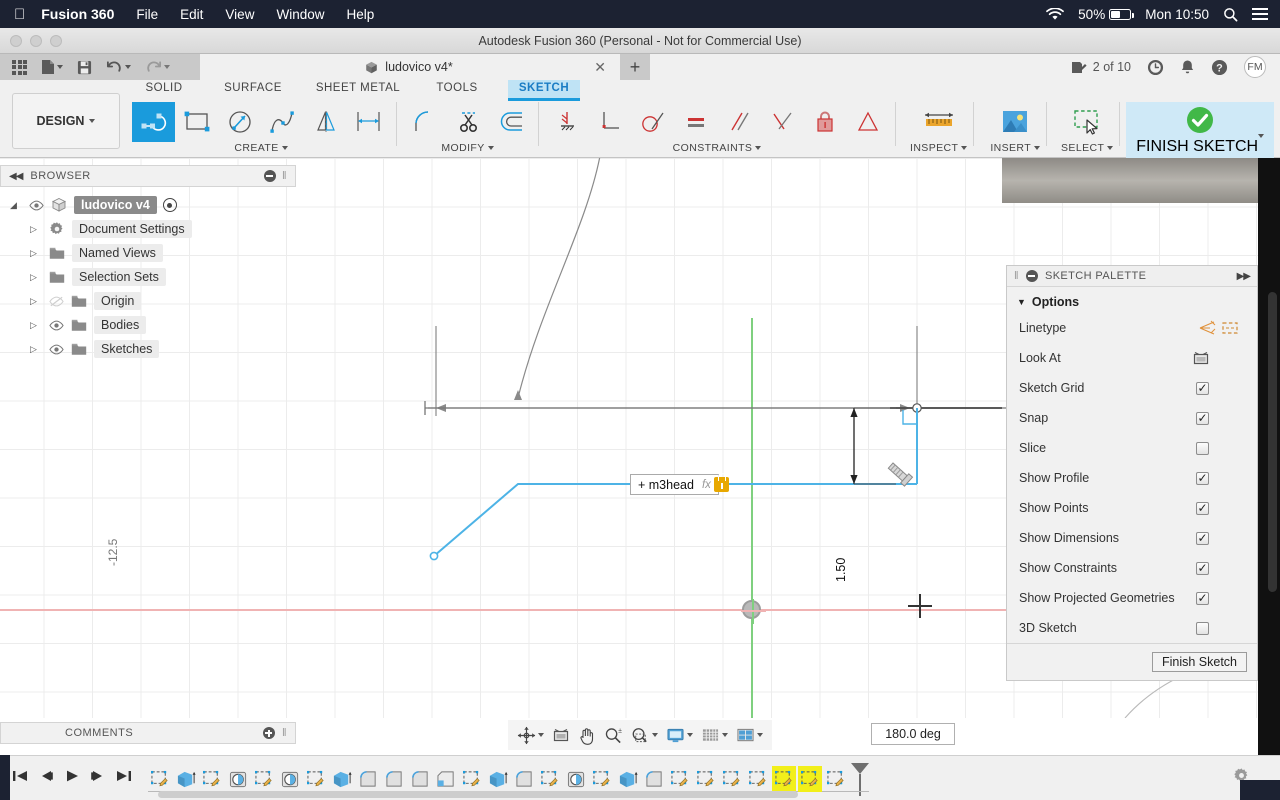 The image size is (1280, 800). What do you see at coordinates (1202, 598) in the screenshot?
I see `show-projected-geometries-checkbox` at bounding box center [1202, 598].